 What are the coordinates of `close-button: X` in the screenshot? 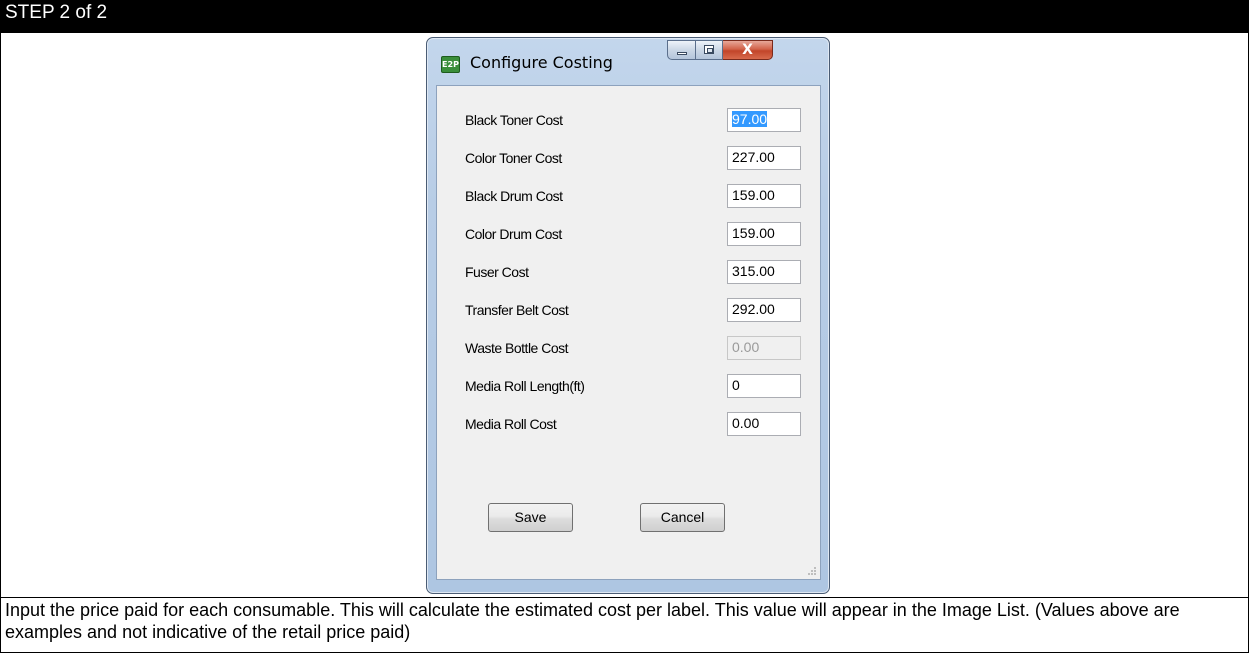 It's located at (748, 50).